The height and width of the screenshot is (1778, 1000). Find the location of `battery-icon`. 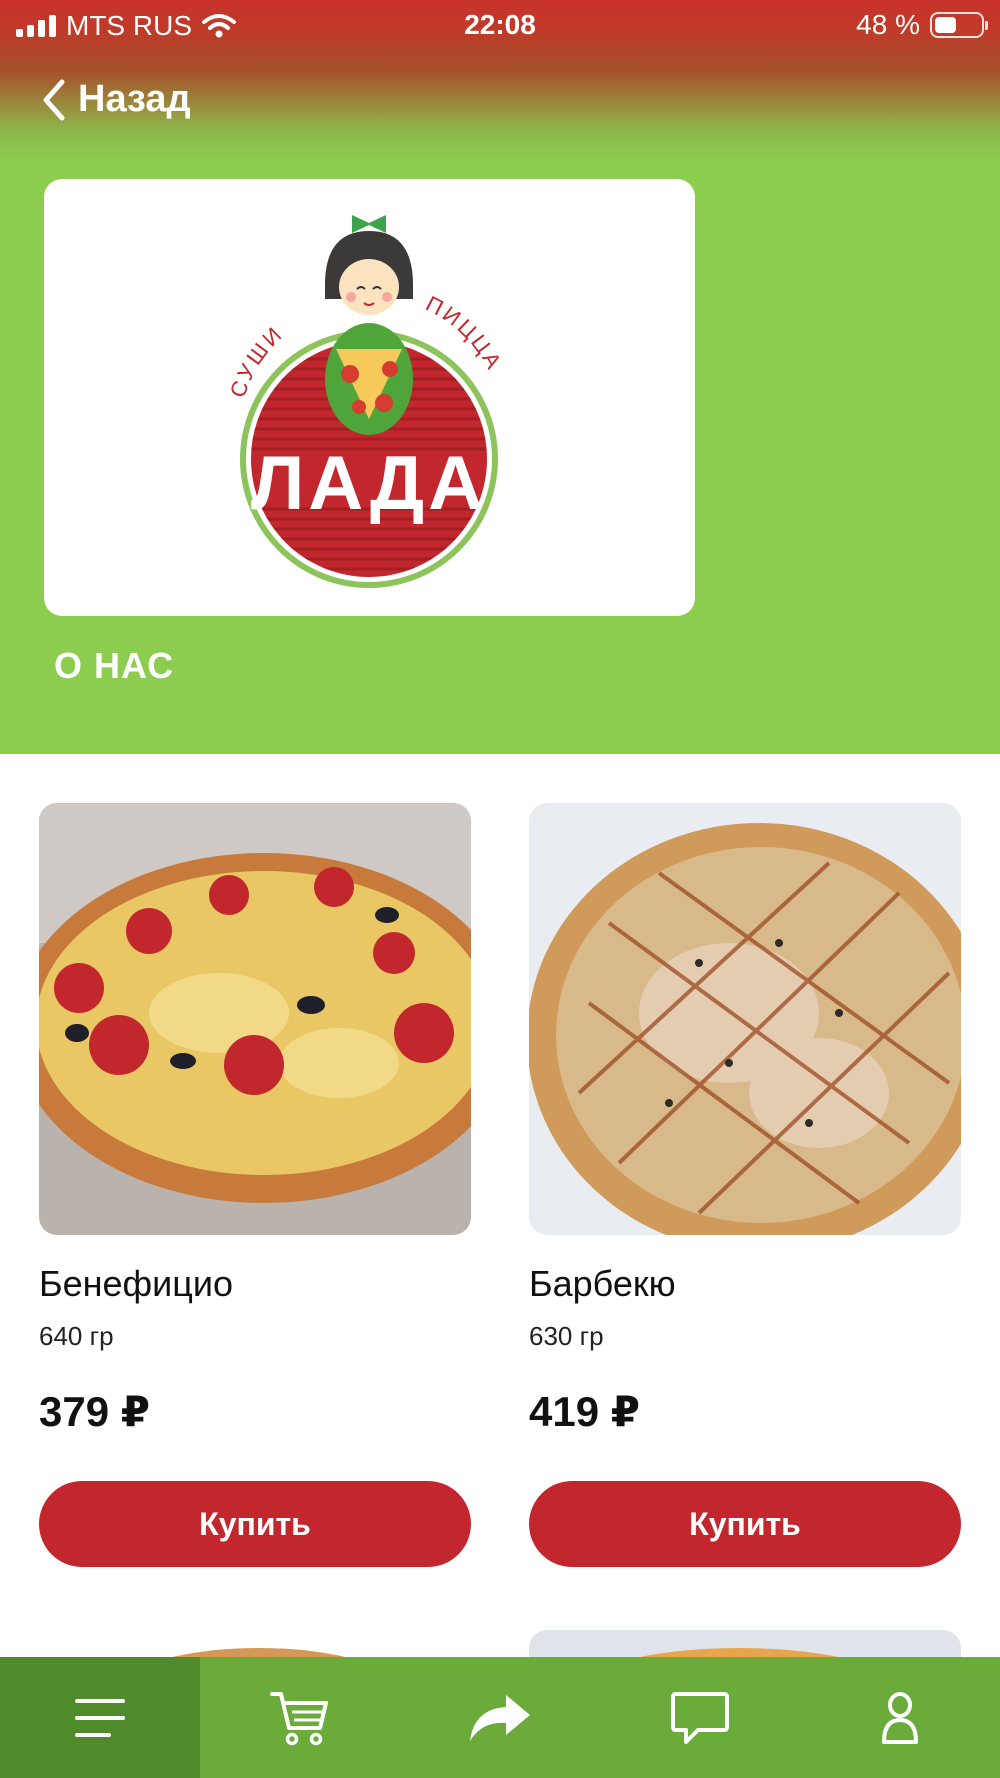

battery-icon is located at coordinates (959, 25).